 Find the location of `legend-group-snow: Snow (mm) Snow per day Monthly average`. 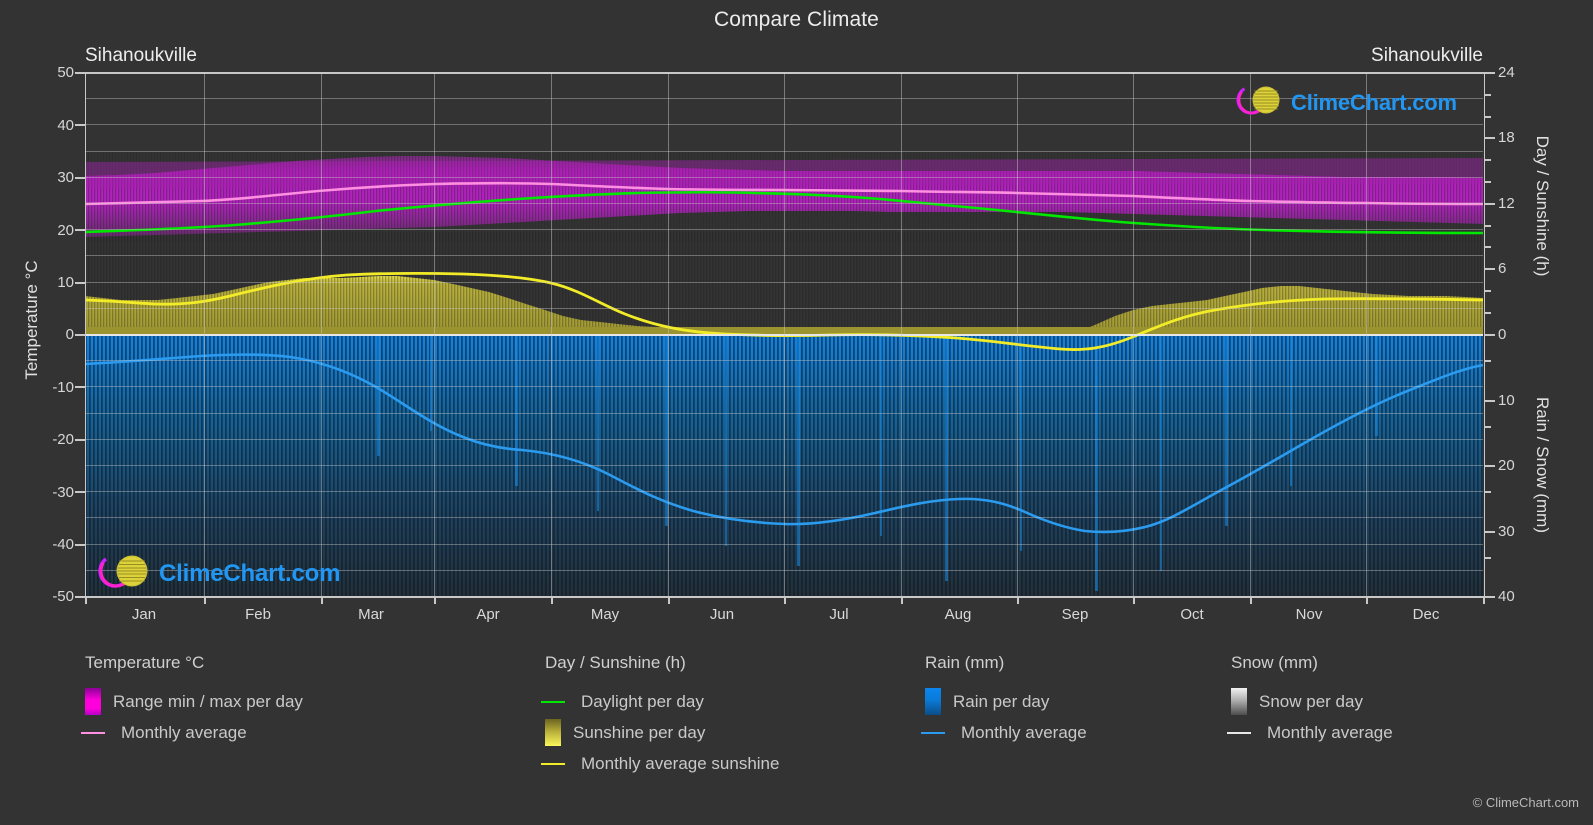

legend-group-snow: Snow (mm) Snow per day Monthly average is located at coordinates (1310, 700).